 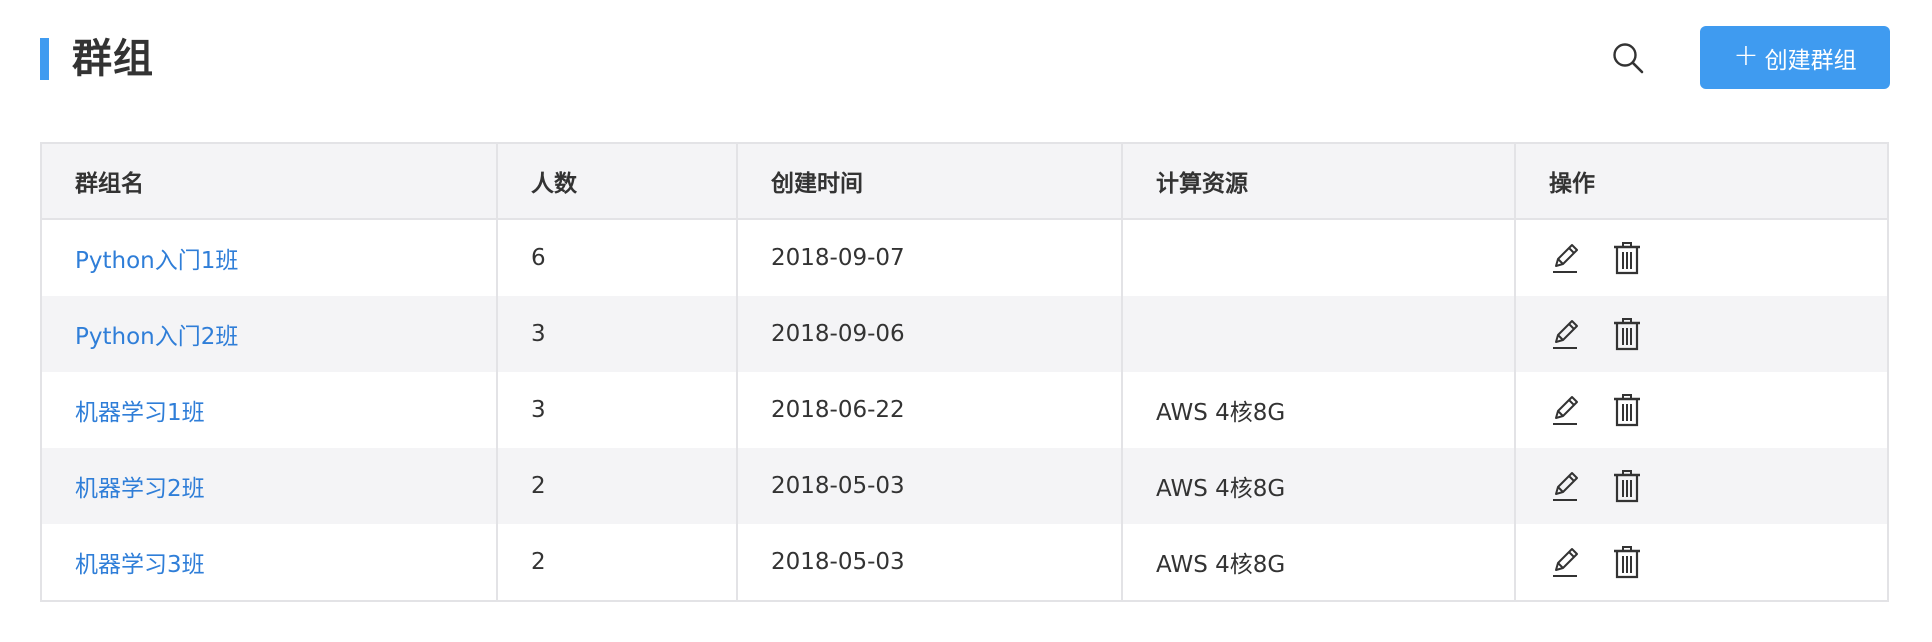 I want to click on group-name-link: Python入门2班, so click(x=270, y=334).